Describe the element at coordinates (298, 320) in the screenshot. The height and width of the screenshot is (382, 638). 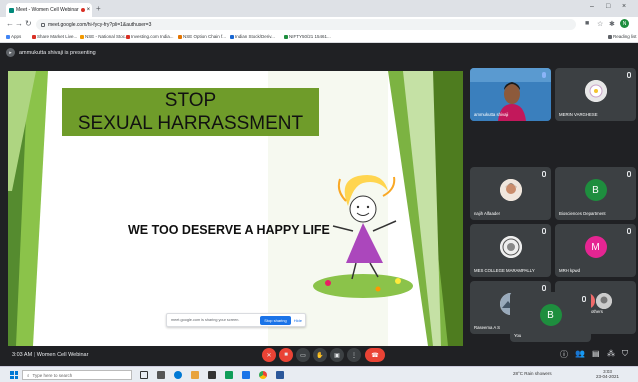
I see `hide-share-bar-button: Hide` at that location.